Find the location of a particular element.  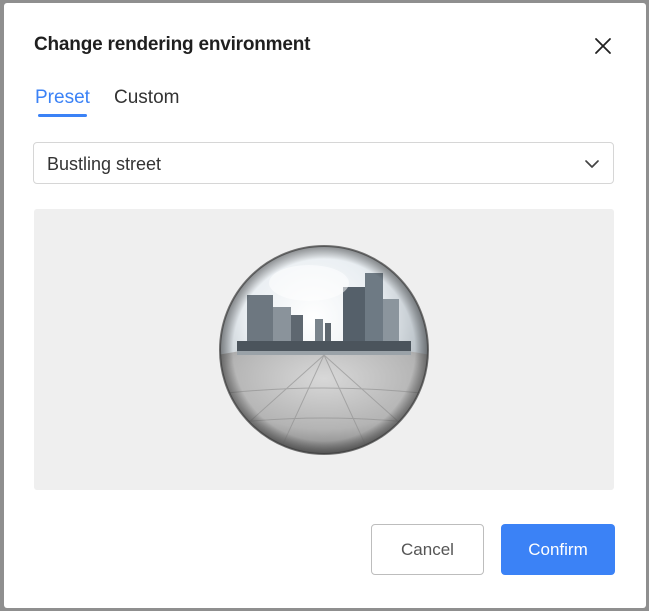

environment-select-value: Bustling street is located at coordinates (104, 164).